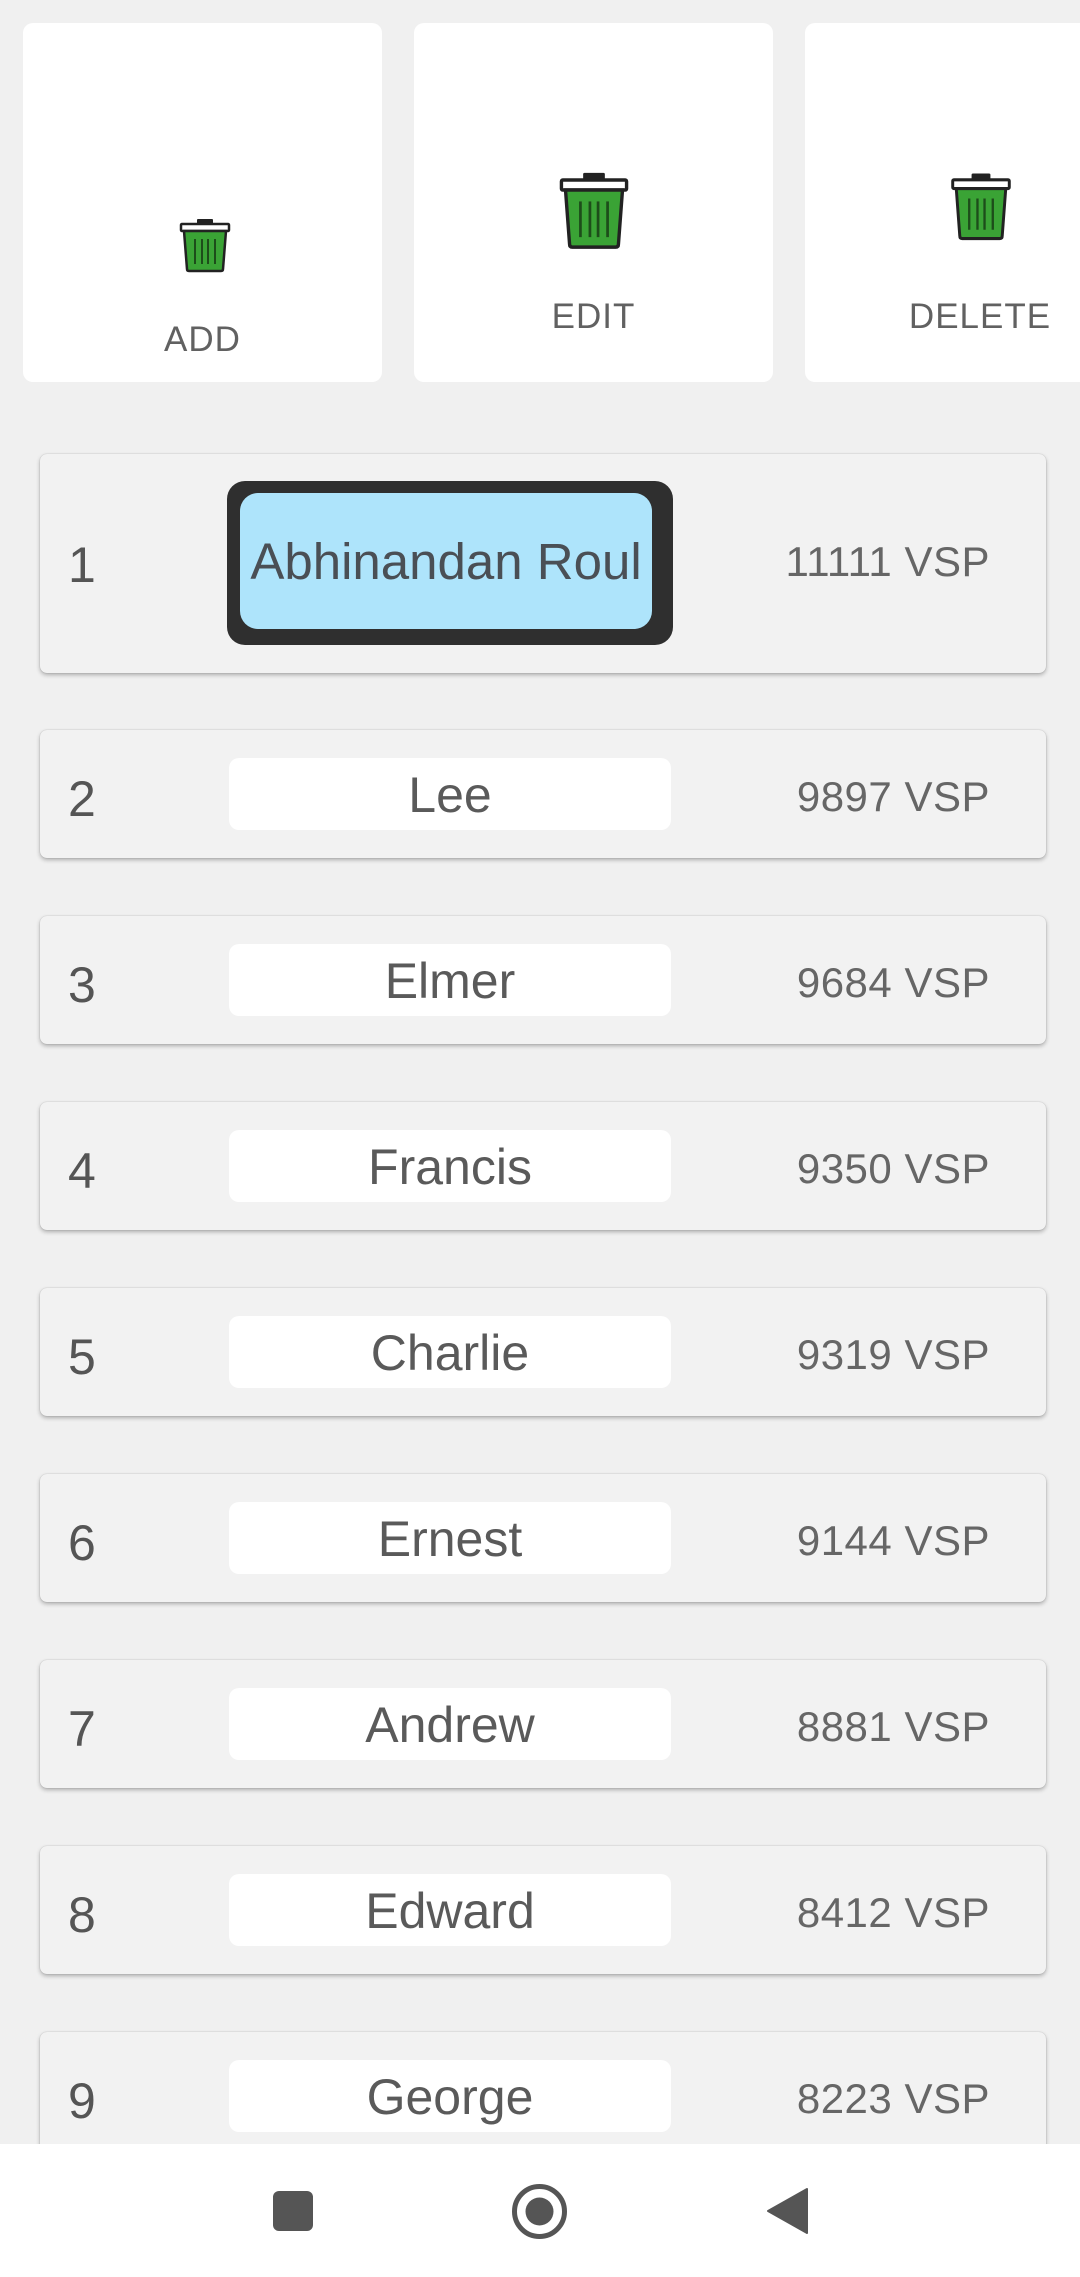  I want to click on rank-number: 8, so click(82, 1915).